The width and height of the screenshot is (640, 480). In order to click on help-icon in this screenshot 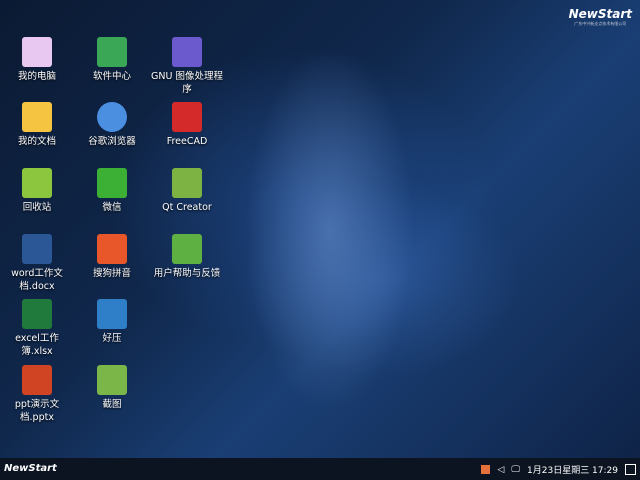, I will do `click(187, 249)`.